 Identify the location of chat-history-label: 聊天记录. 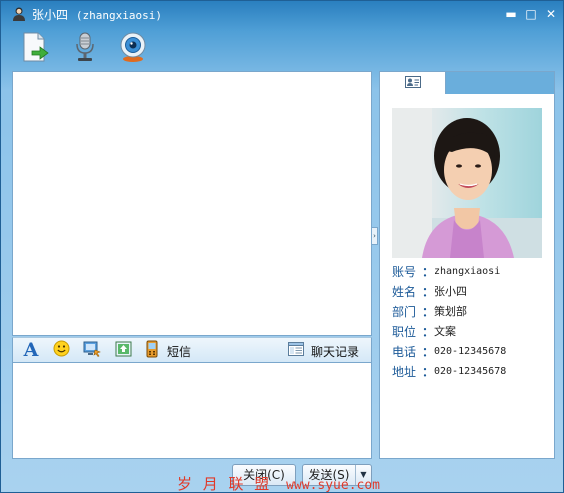
(335, 351).